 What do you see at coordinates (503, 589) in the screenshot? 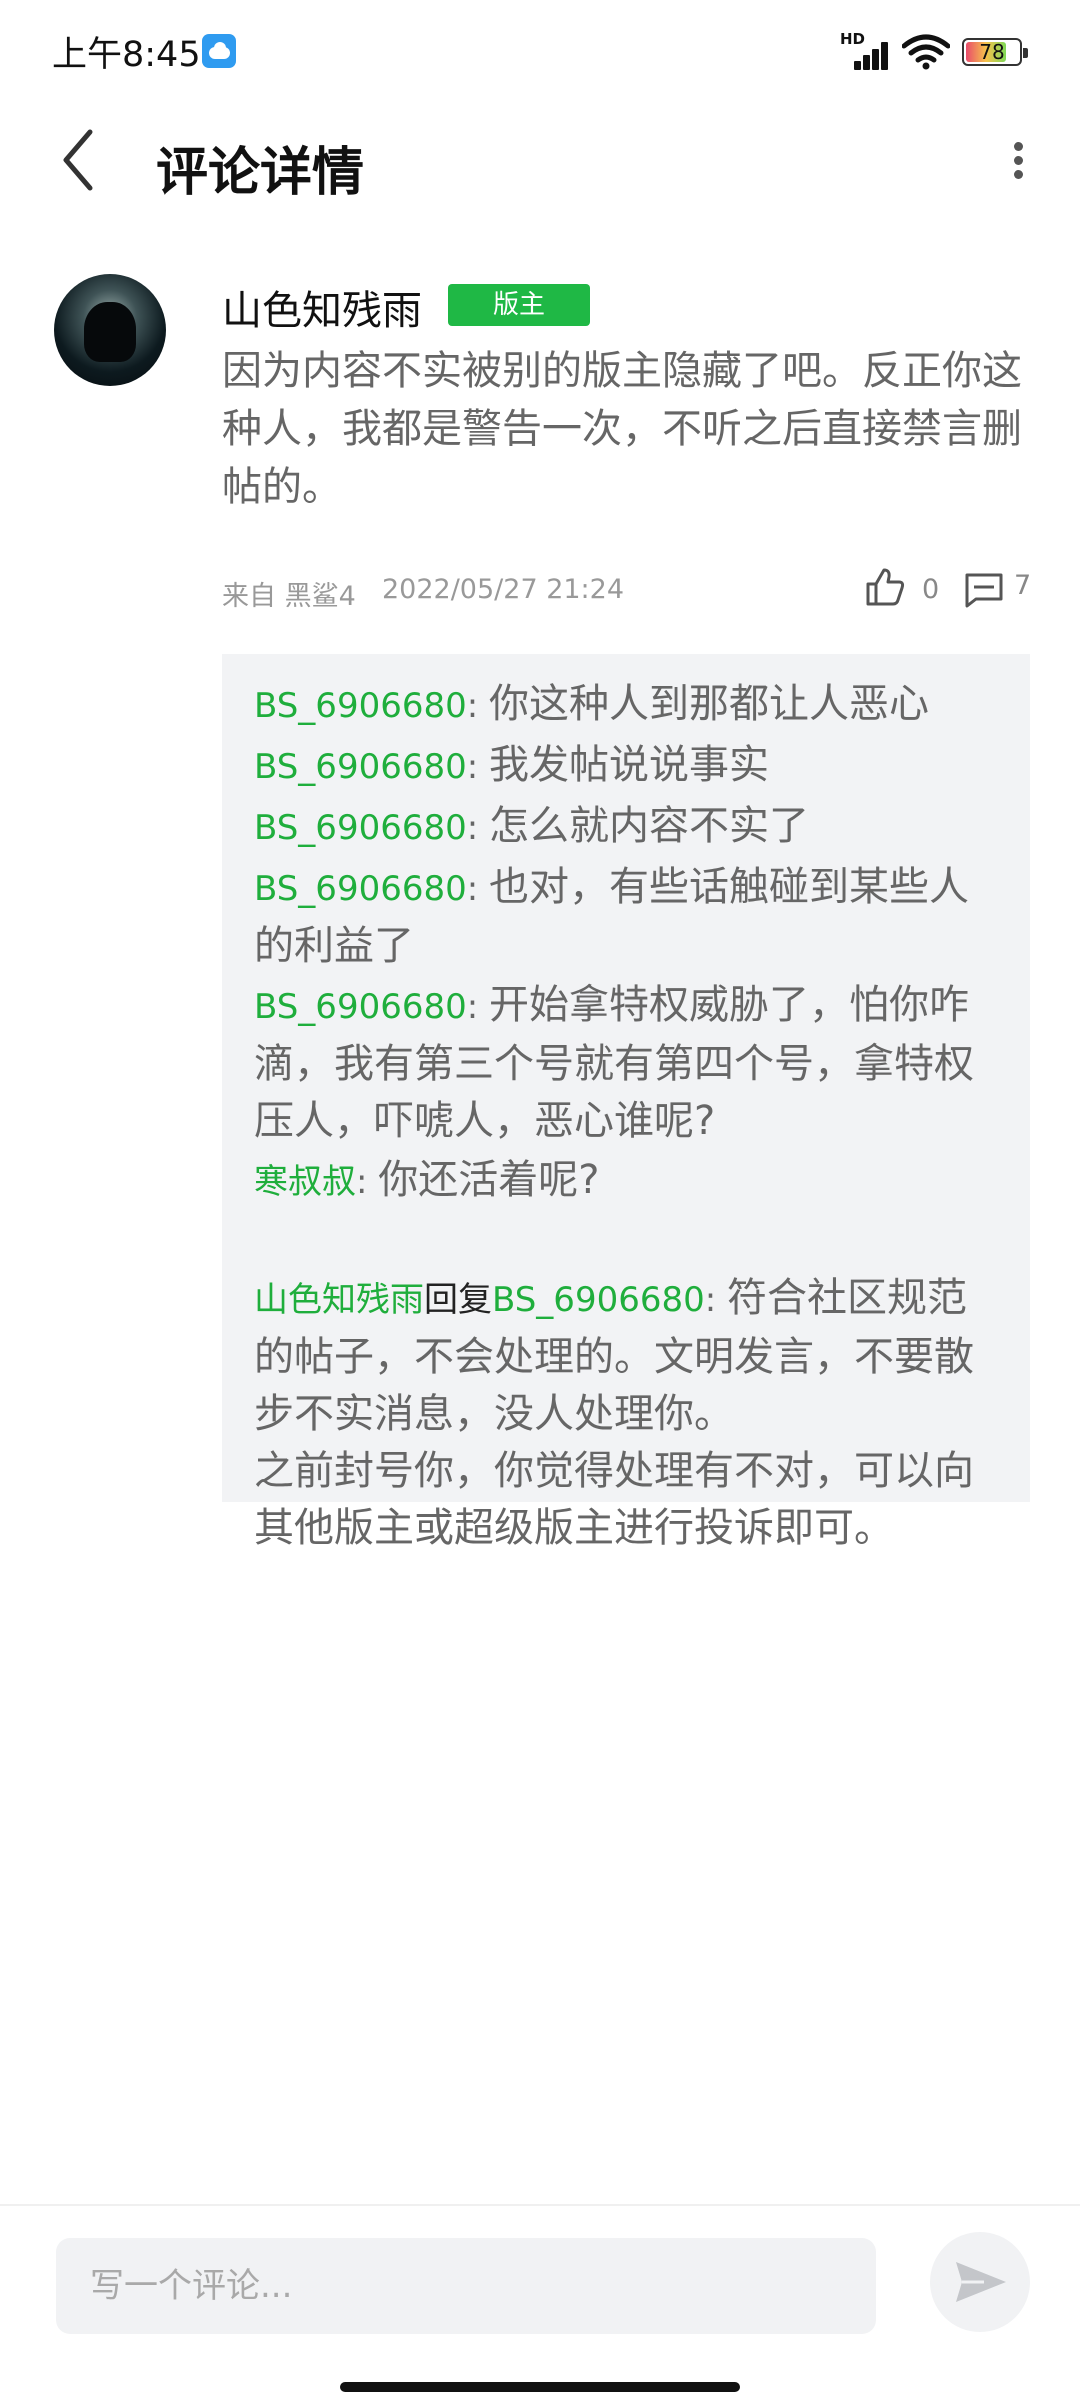
I see `comment-date: 2022/05/27 21:24` at bounding box center [503, 589].